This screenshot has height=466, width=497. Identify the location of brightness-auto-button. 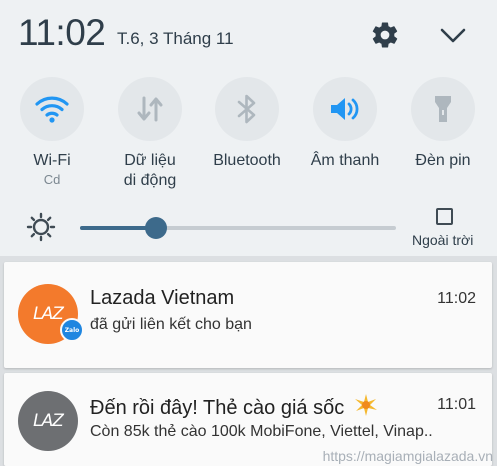
(41, 227).